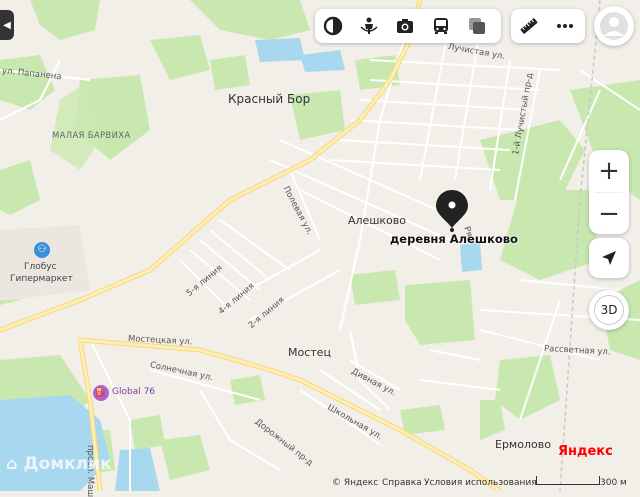  I want to click on more-button, so click(565, 26).